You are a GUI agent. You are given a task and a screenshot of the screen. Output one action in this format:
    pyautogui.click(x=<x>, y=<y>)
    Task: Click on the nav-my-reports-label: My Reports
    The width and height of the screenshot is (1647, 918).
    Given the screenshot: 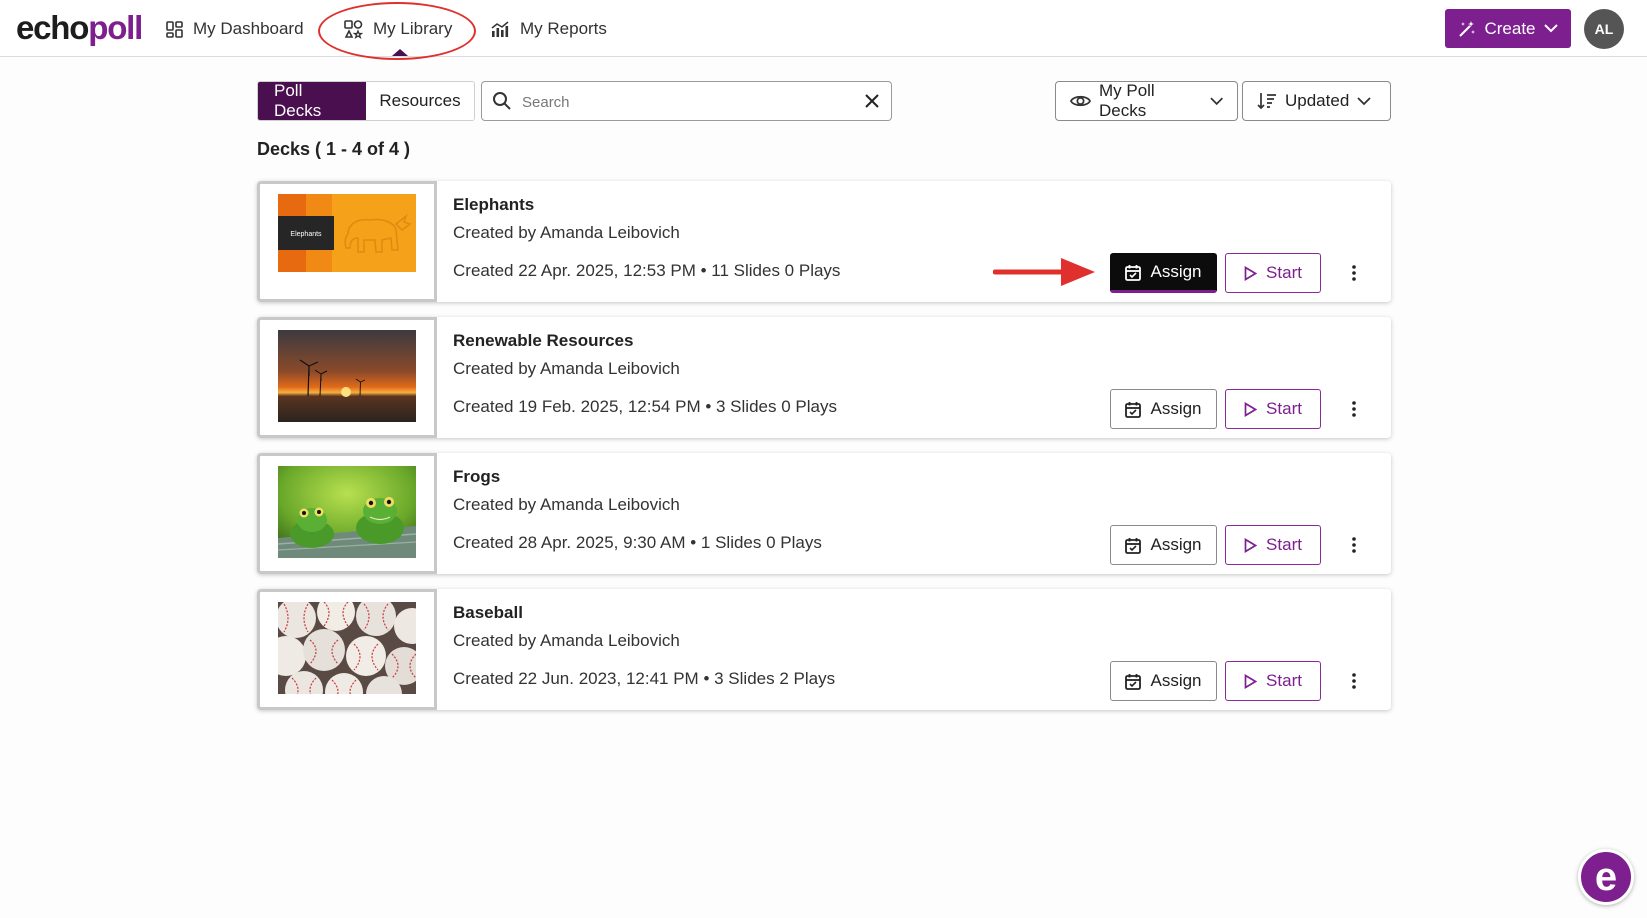 What is the action you would take?
    pyautogui.click(x=563, y=28)
    